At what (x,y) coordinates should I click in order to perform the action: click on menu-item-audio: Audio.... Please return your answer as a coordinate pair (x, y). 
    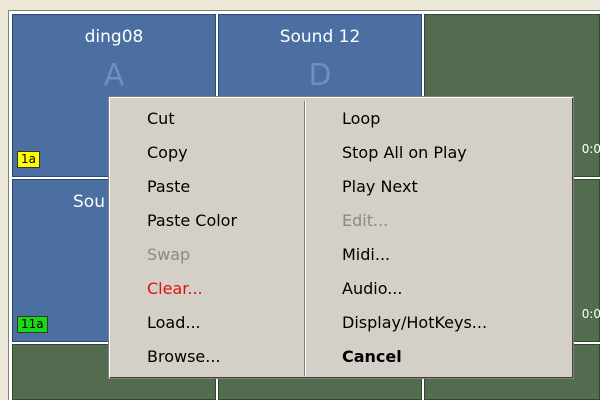
    Looking at the image, I should click on (414, 294).